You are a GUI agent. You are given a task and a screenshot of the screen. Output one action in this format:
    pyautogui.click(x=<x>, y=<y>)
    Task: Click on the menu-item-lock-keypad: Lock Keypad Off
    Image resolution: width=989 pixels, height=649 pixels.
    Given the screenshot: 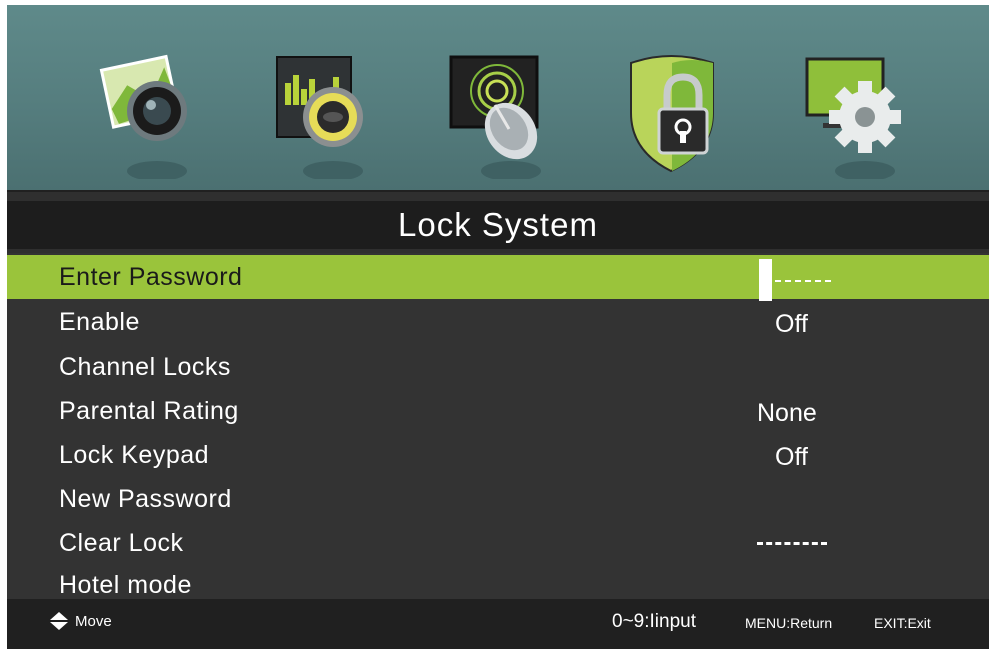 What is the action you would take?
    pyautogui.click(x=498, y=455)
    